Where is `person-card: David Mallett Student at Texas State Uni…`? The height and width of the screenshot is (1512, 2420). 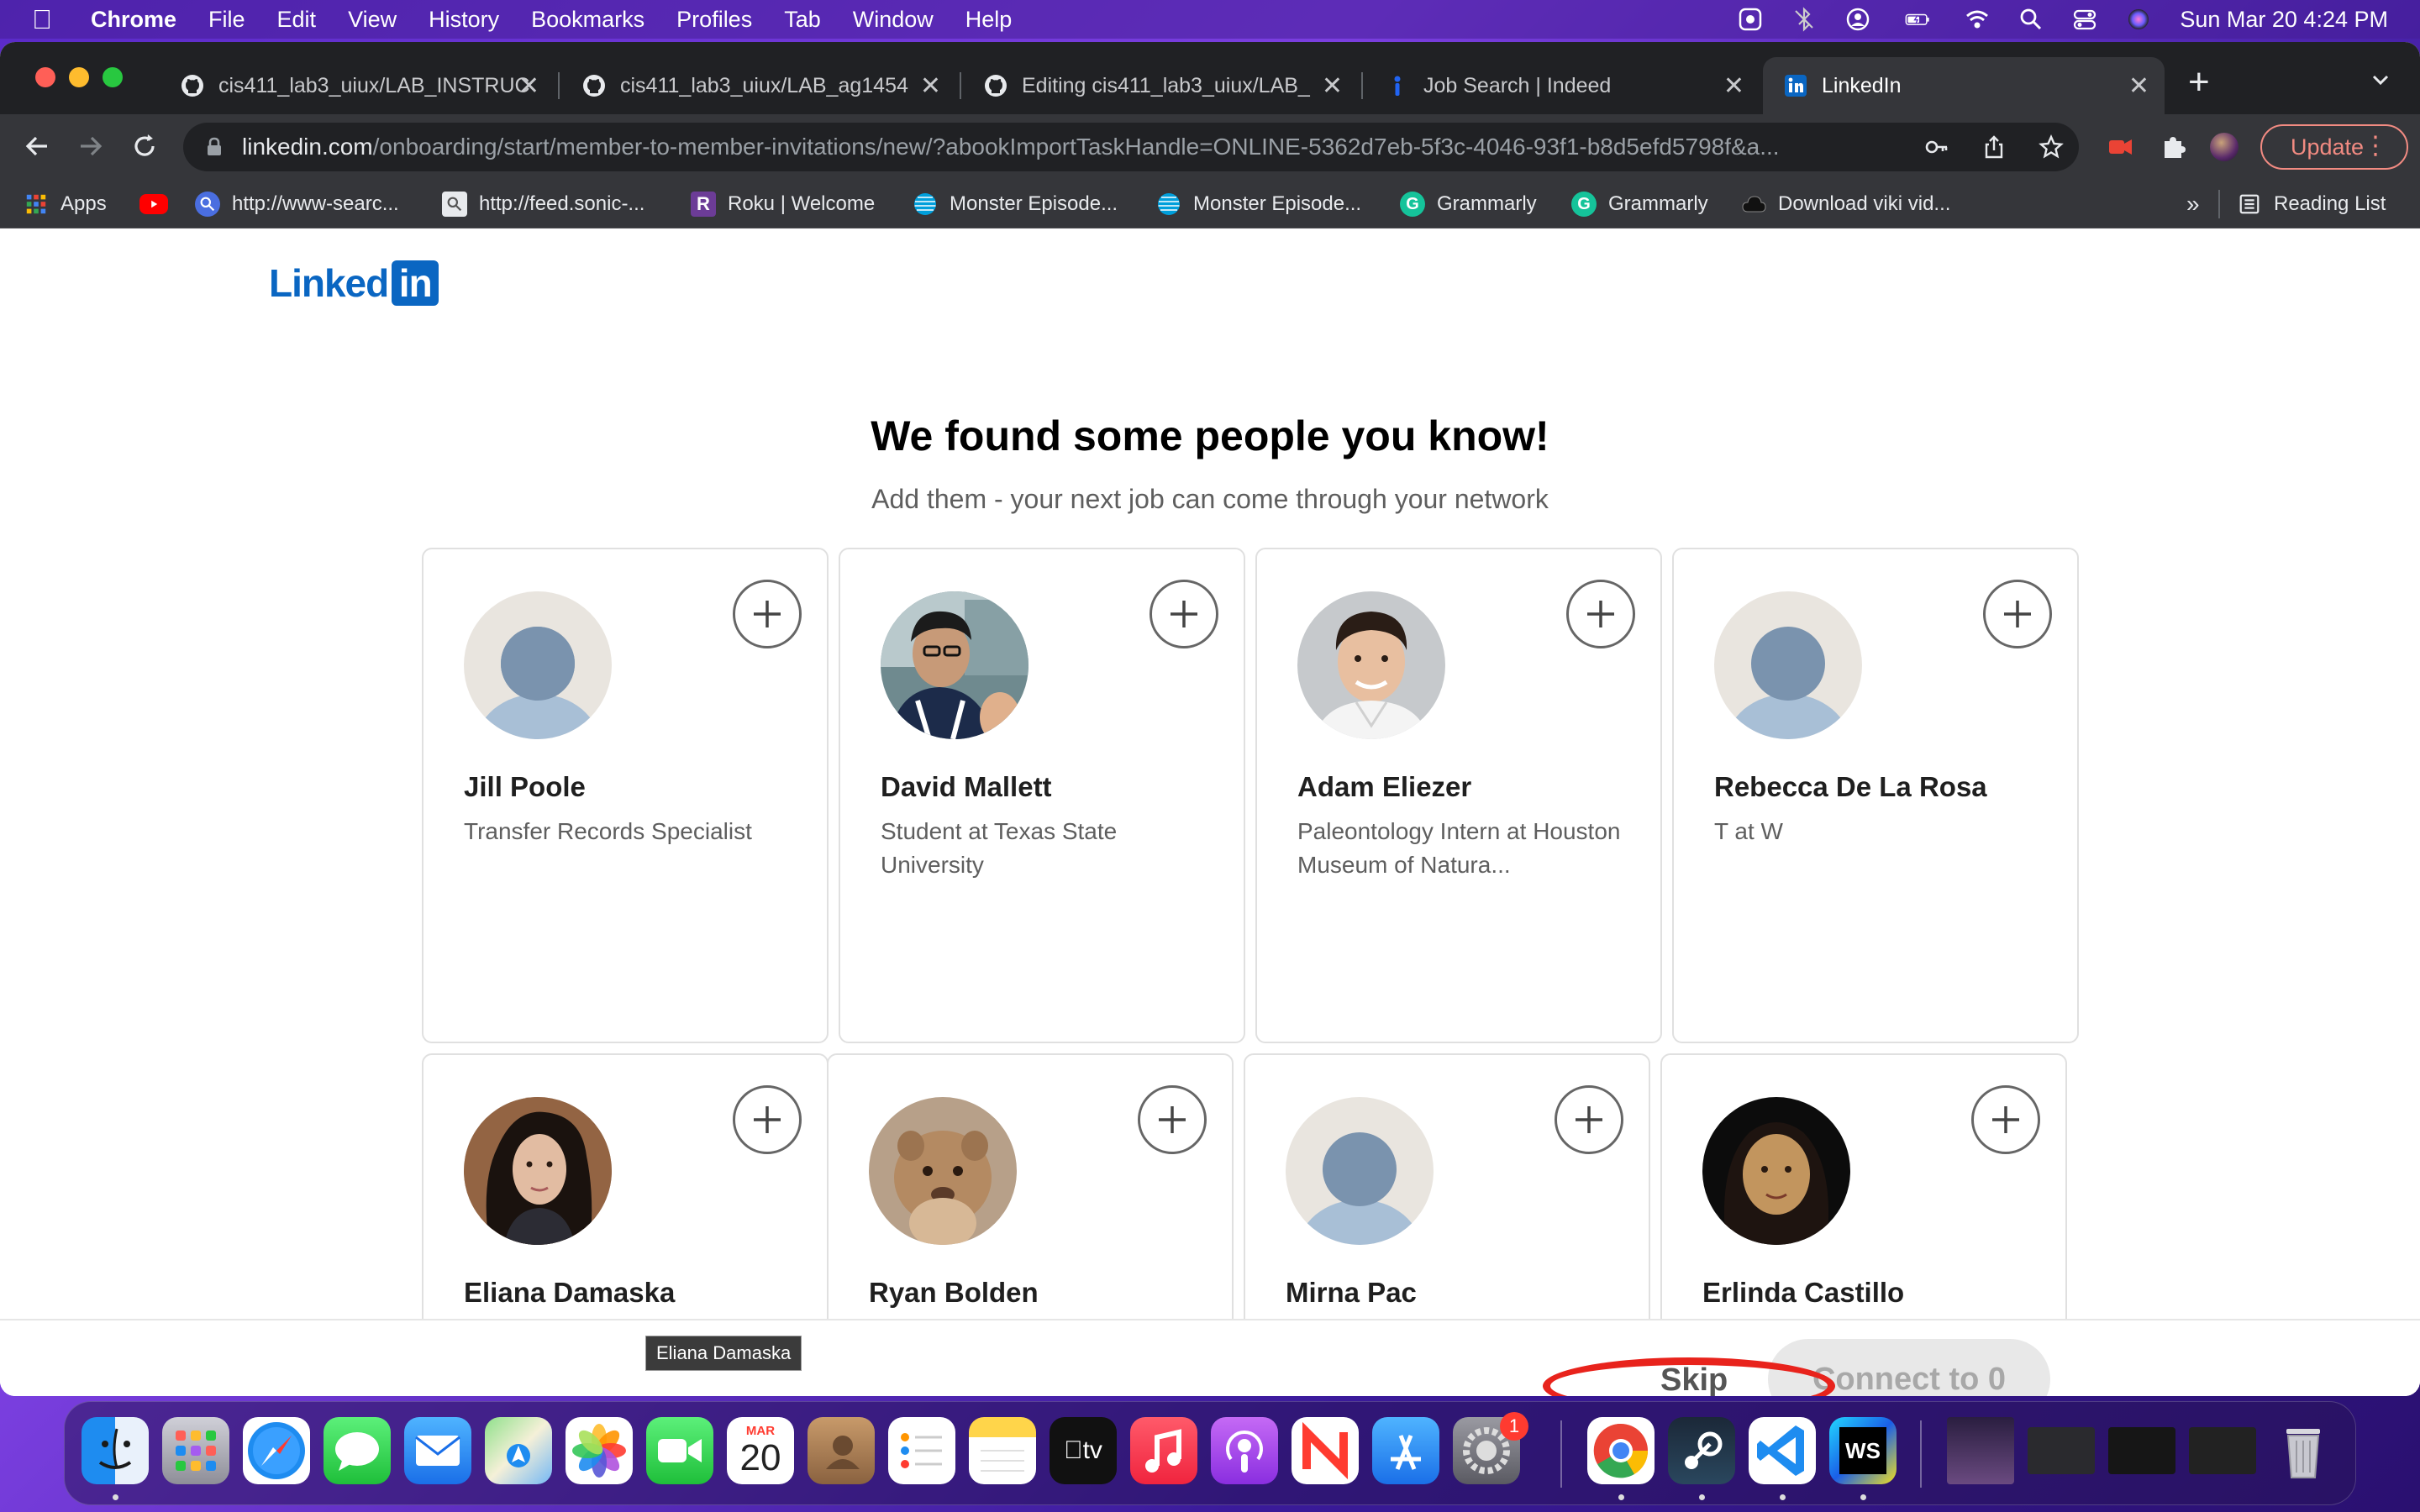
person-card: David Mallett Student at Texas State Uni… is located at coordinates (1042, 795).